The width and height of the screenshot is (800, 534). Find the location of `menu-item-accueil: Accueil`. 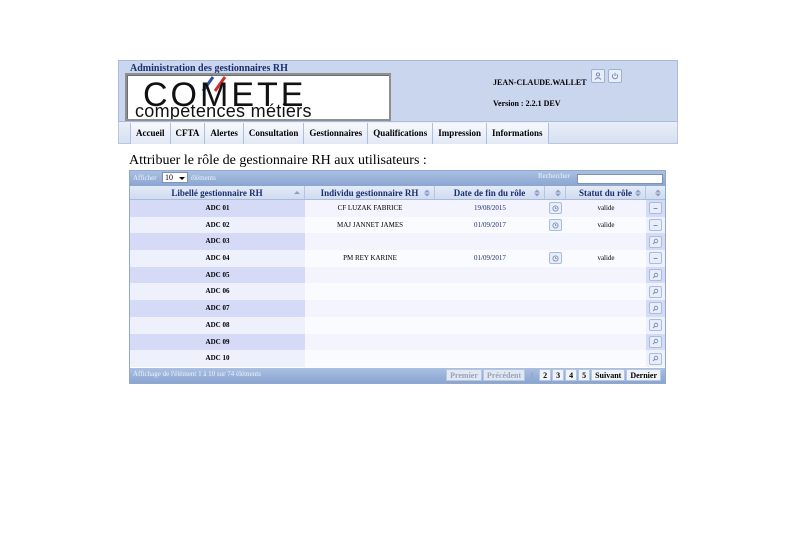

menu-item-accueil: Accueil is located at coordinates (150, 133).